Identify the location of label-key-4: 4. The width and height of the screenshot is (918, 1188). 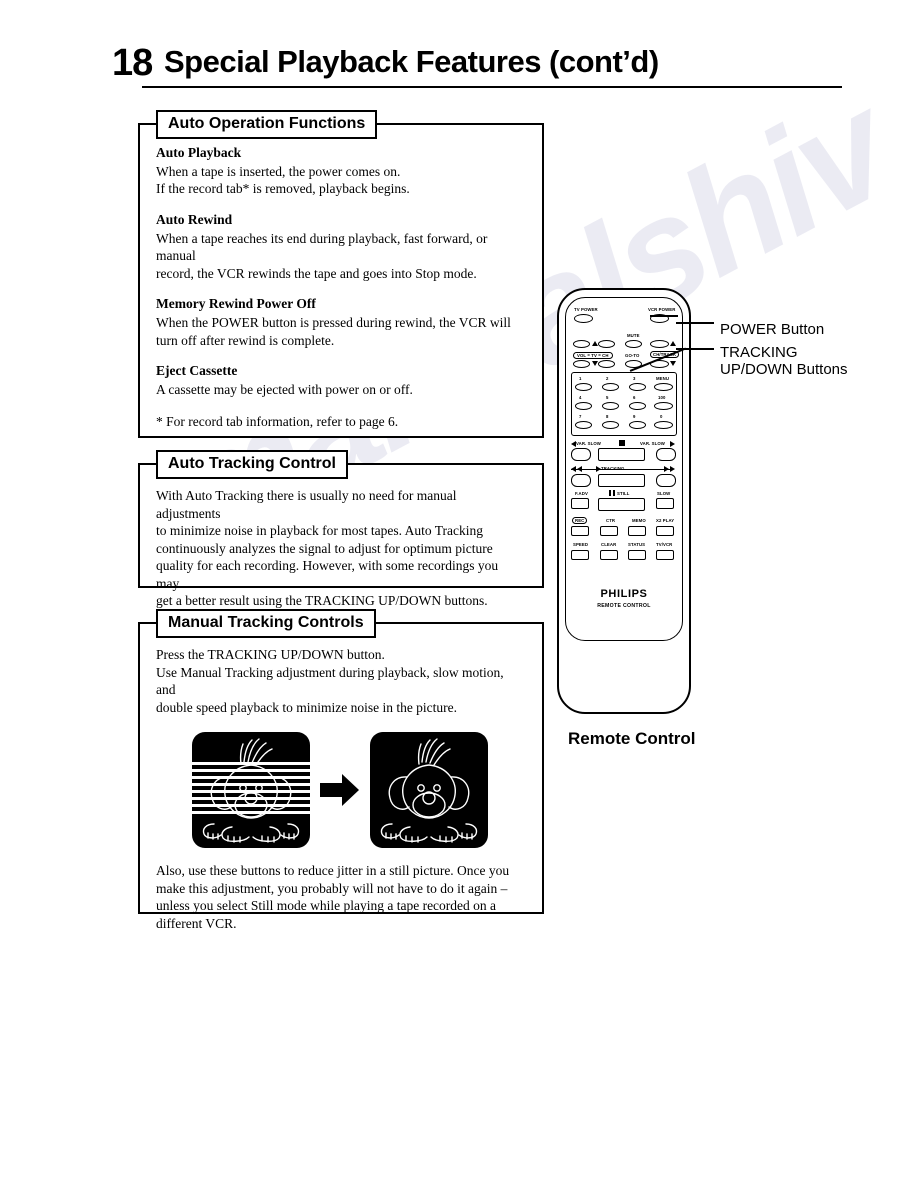
(580, 397).